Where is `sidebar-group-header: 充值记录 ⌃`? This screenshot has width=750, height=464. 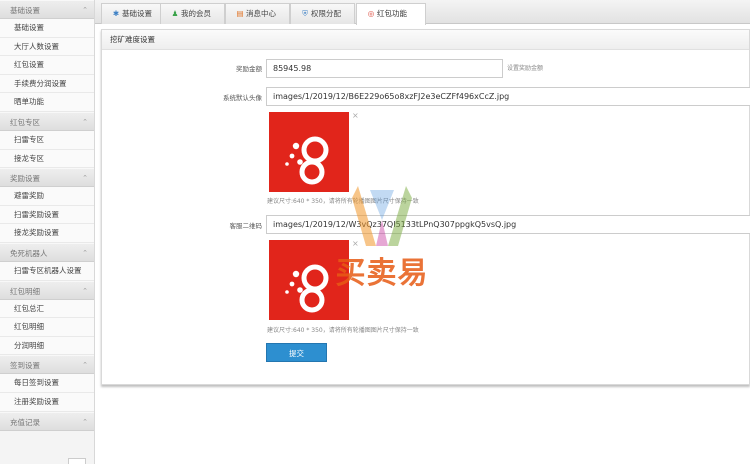
sidebar-group-header: 充值记录 ⌃ is located at coordinates (47, 421).